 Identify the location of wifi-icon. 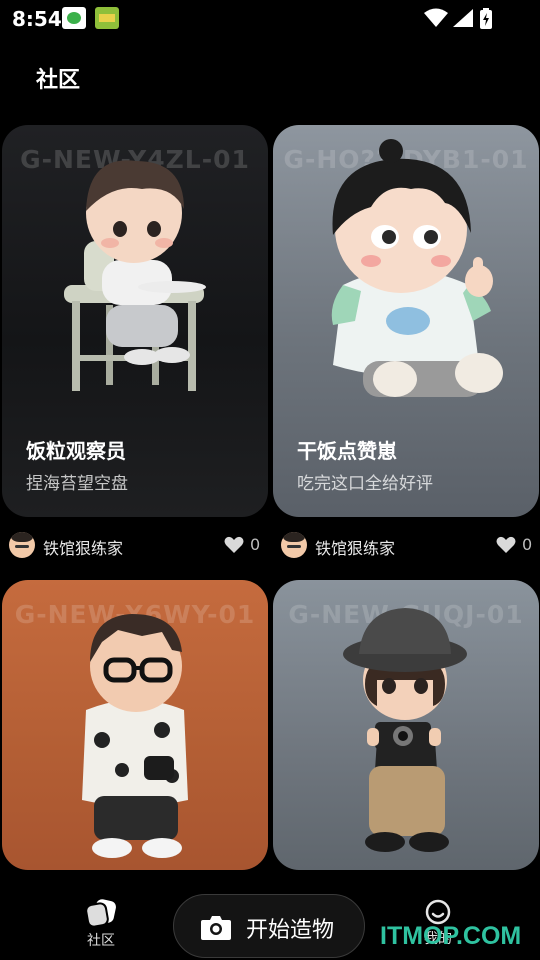
(436, 17).